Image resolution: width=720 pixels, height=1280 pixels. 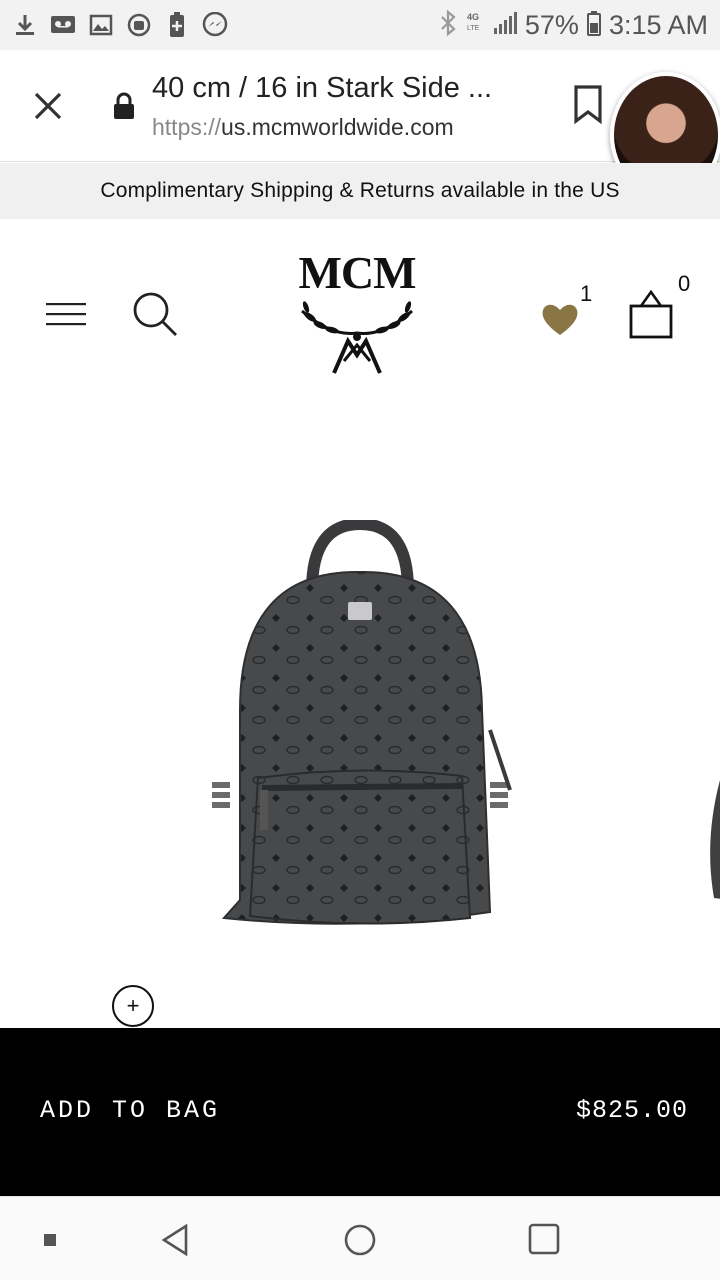 I want to click on download-icon, so click(x=25, y=25).